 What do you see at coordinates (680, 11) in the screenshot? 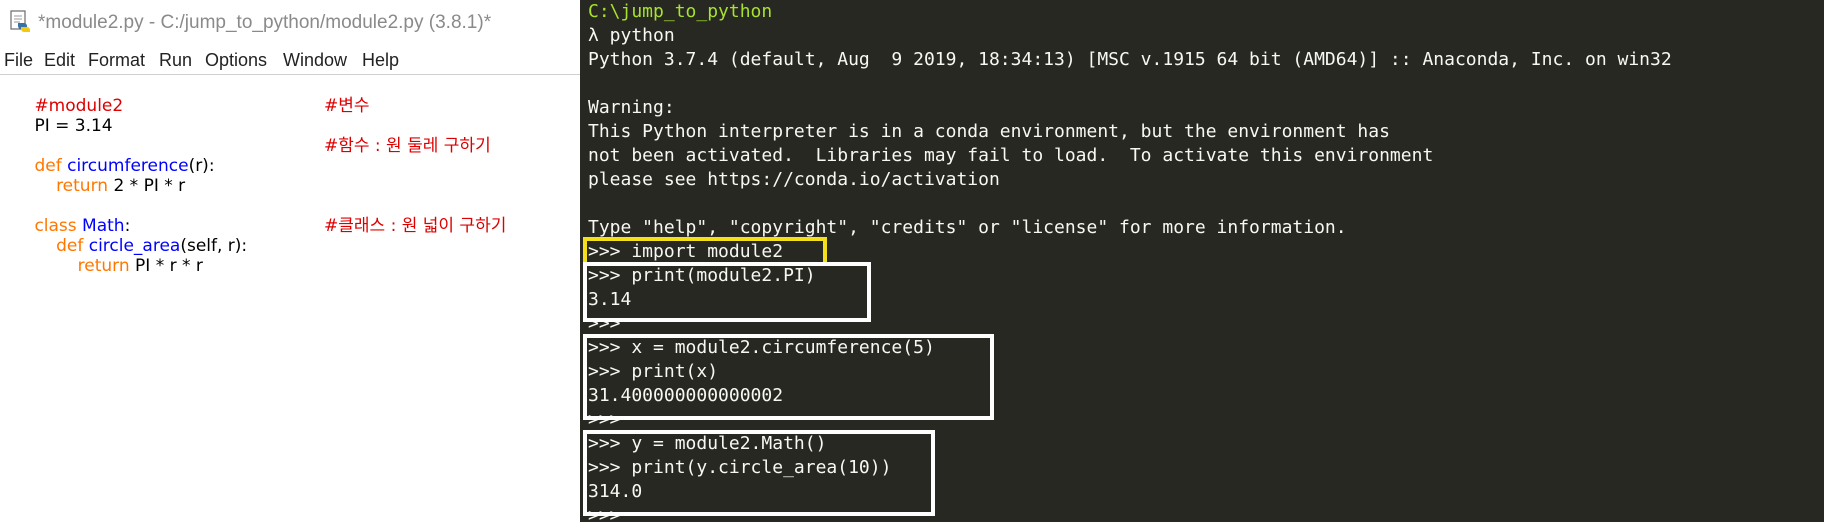
I see `console-path-line: C:\jump_to_python` at bounding box center [680, 11].